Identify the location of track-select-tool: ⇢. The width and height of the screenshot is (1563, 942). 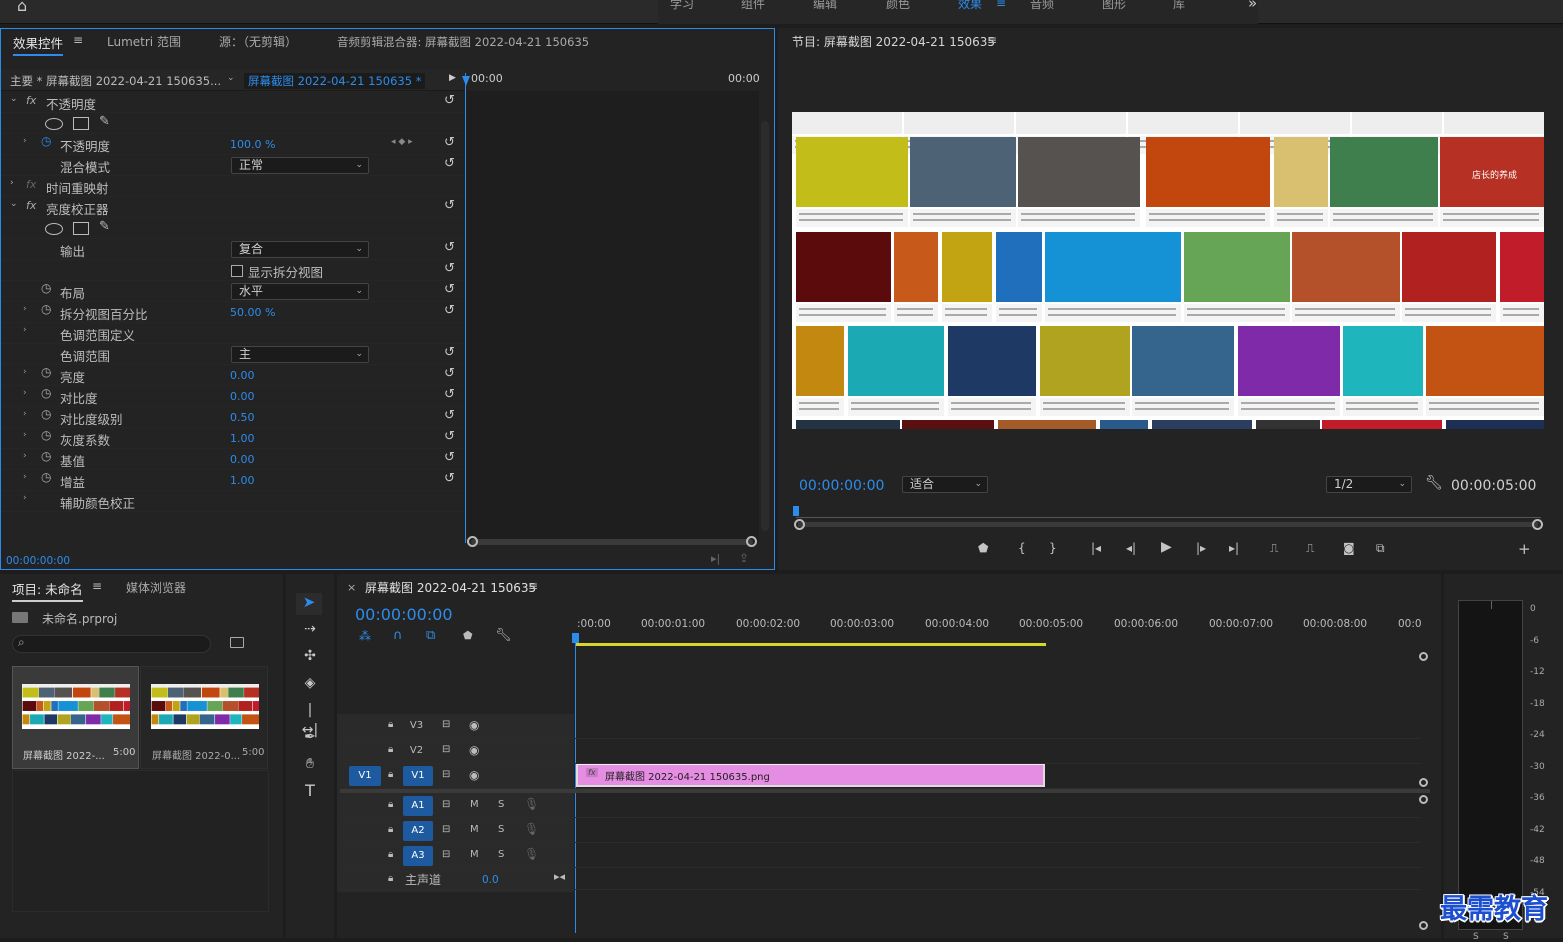
(310, 629).